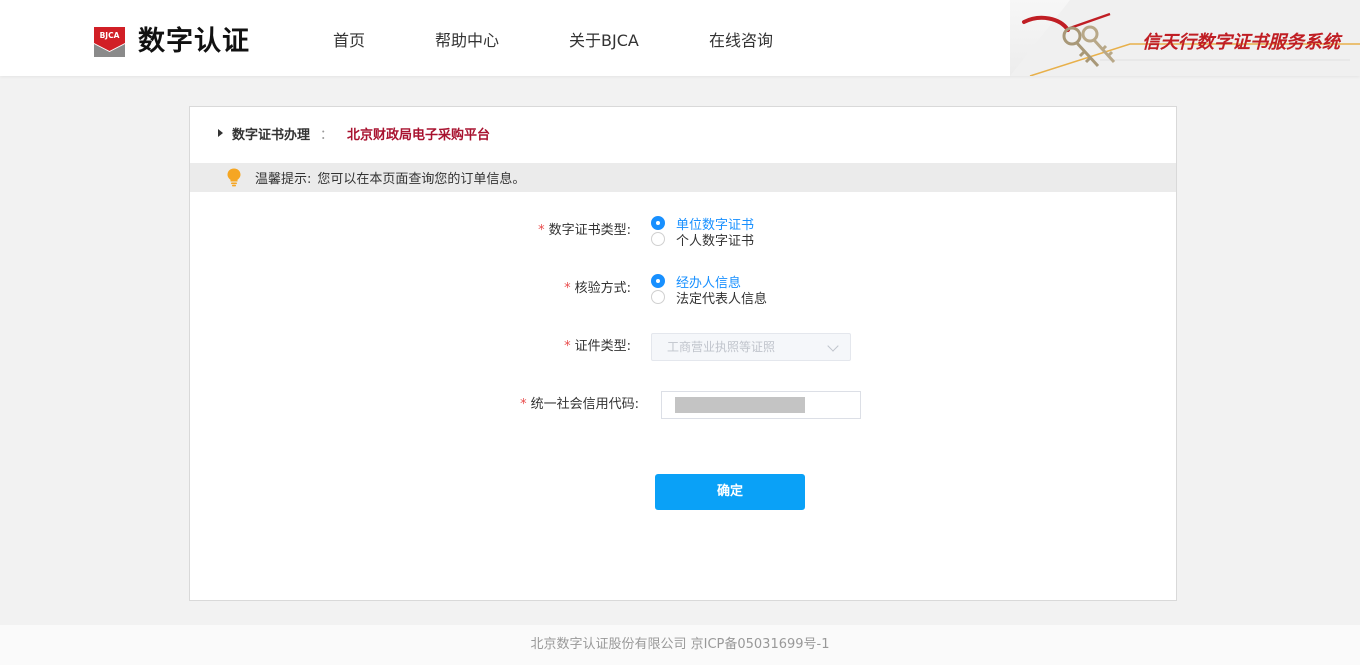 Image resolution: width=1360 pixels, height=665 pixels. What do you see at coordinates (730, 492) in the screenshot?
I see `confirm-button: 确定` at bounding box center [730, 492].